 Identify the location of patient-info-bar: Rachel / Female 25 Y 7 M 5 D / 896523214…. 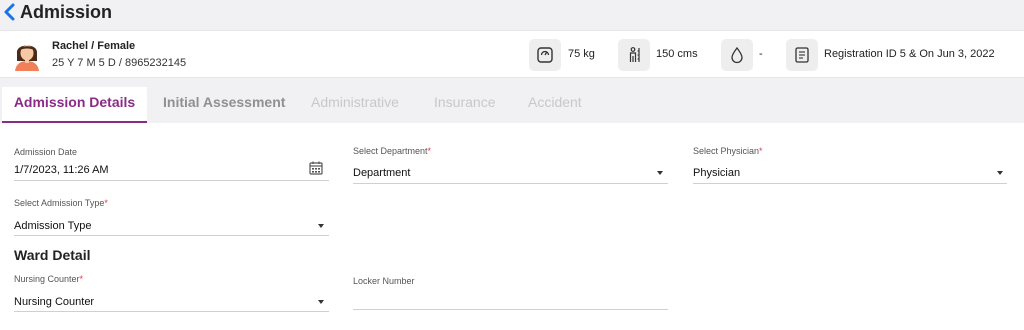
(512, 54).